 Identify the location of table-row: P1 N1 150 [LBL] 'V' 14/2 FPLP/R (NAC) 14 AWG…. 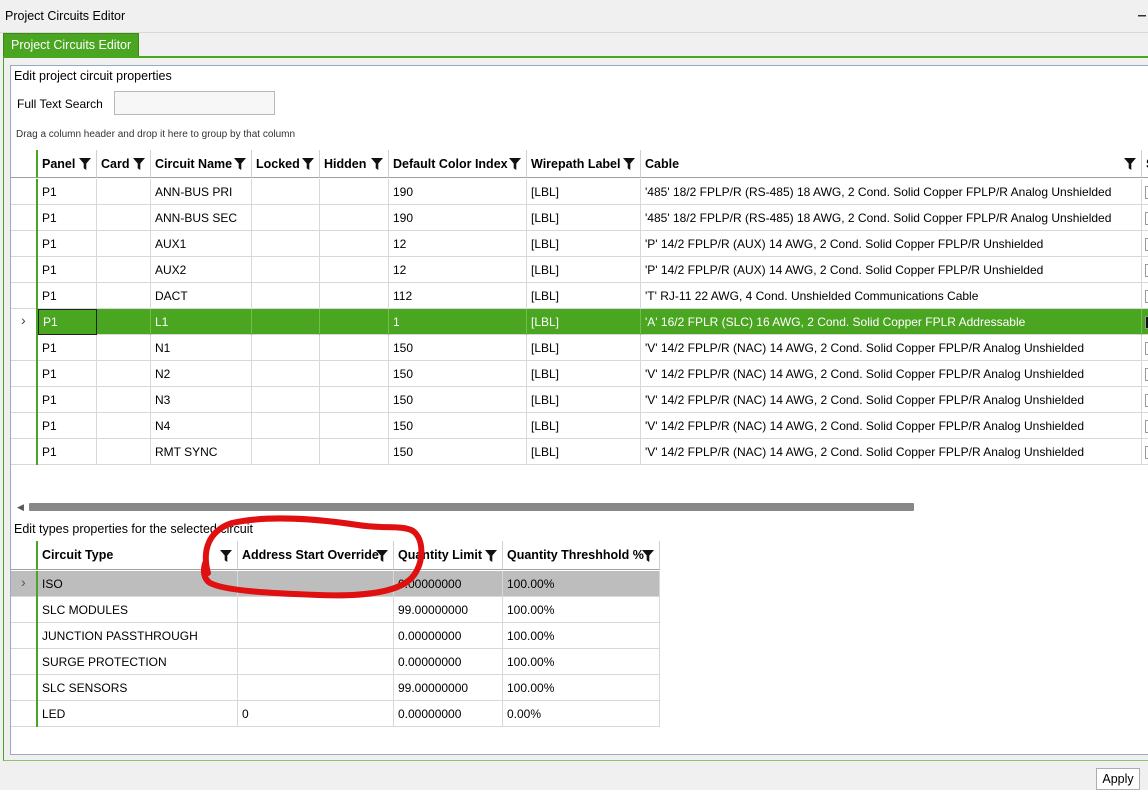
(579, 348).